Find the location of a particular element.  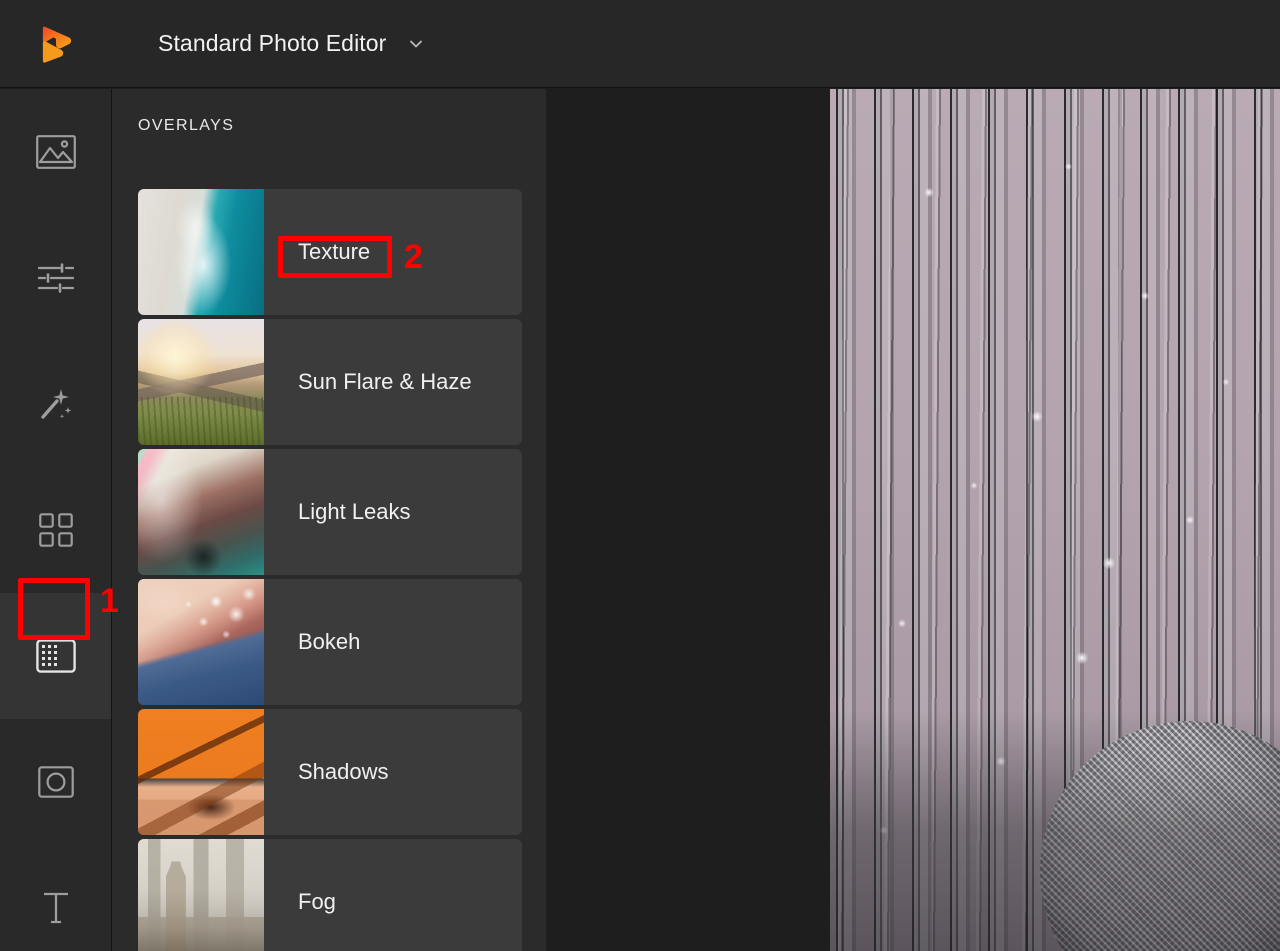

text-icon is located at coordinates (55, 908).